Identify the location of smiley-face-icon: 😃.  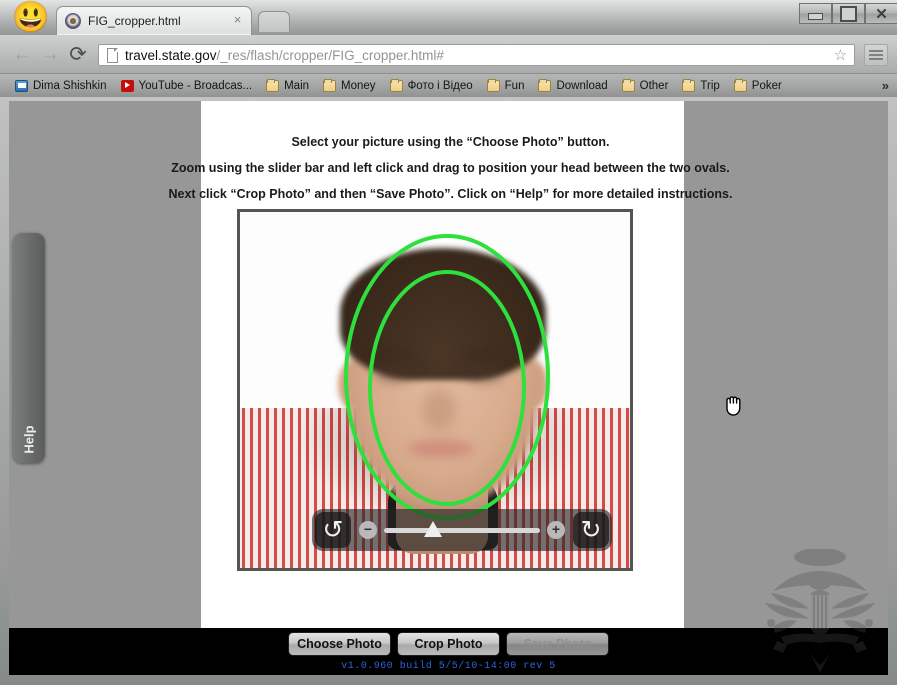
(31, 17).